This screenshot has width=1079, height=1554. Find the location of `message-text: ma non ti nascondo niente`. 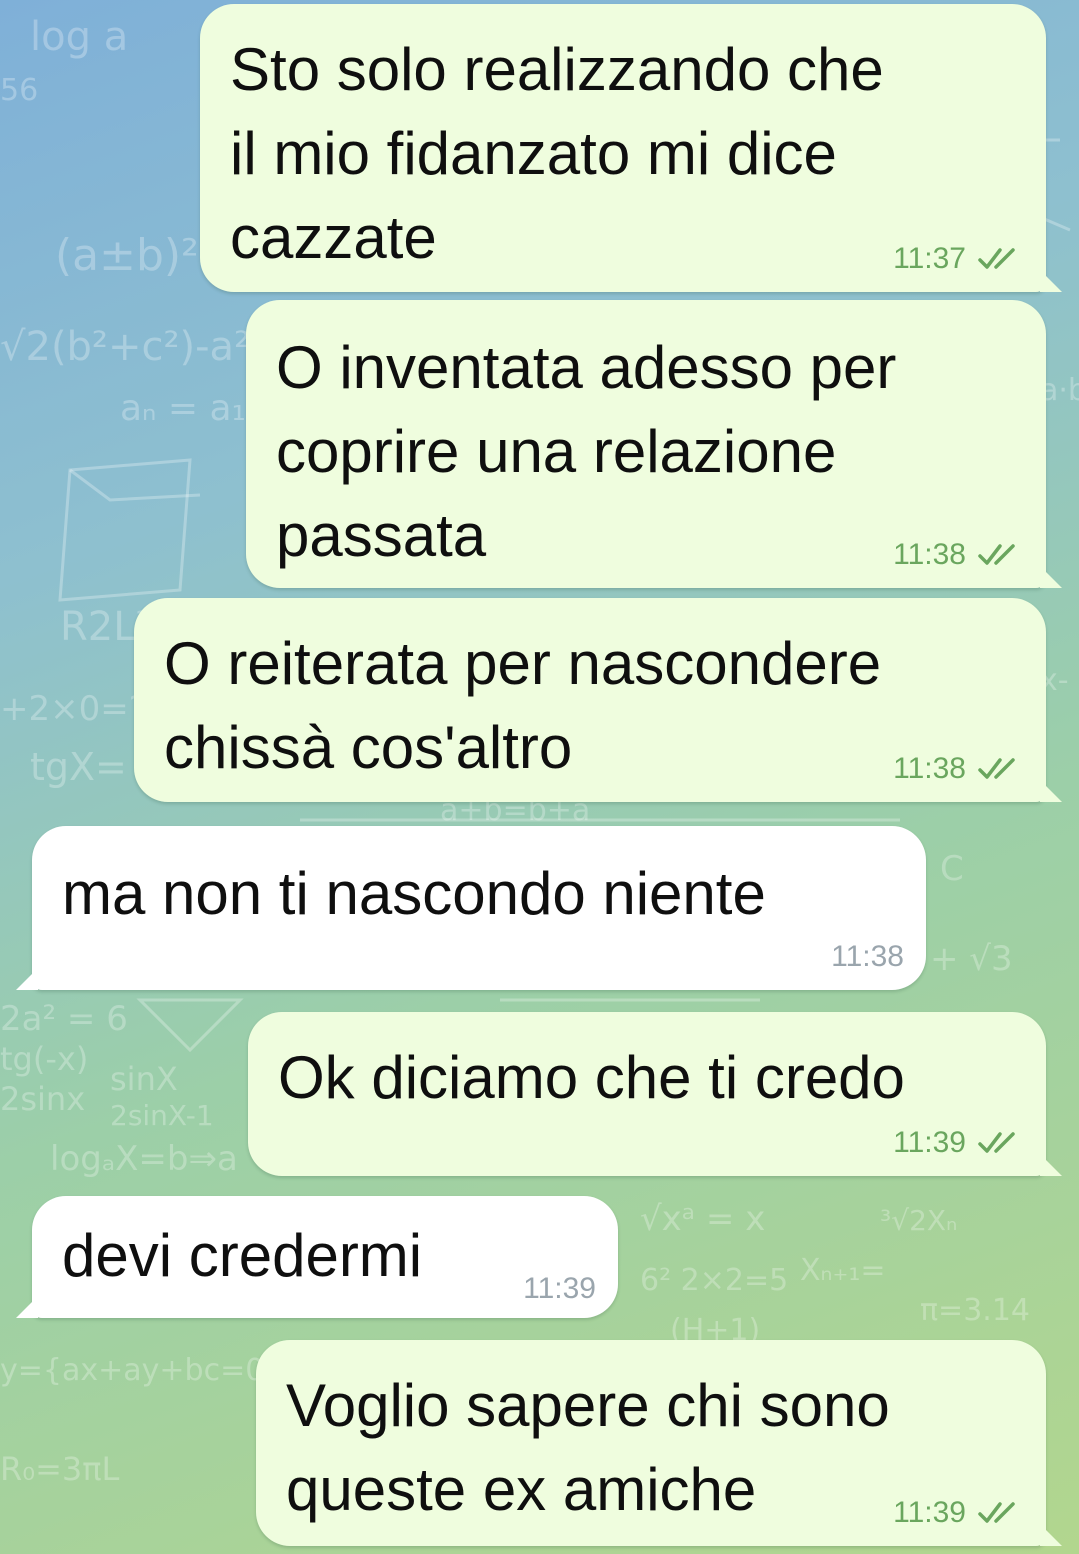

message-text: ma non ti nascondo niente is located at coordinates (414, 893).